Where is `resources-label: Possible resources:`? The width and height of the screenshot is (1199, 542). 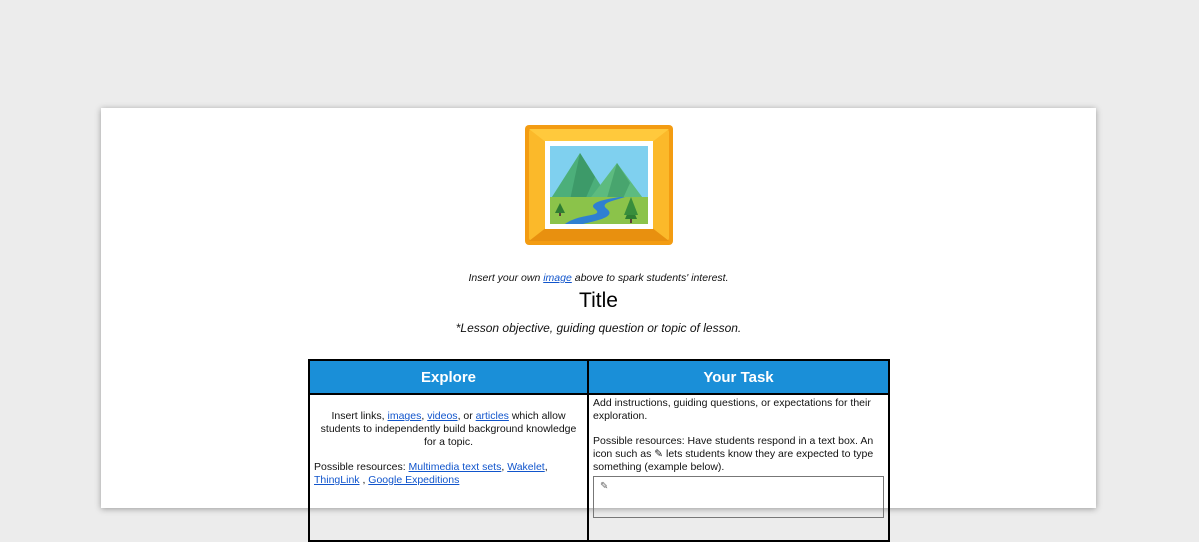 resources-label: Possible resources: is located at coordinates (361, 467).